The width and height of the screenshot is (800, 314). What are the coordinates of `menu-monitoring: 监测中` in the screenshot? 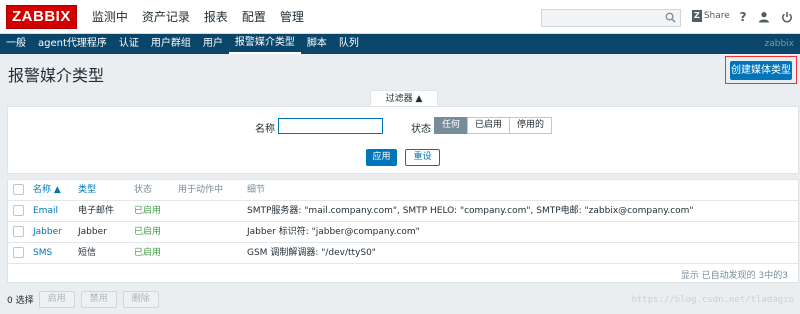 It's located at (110, 17).